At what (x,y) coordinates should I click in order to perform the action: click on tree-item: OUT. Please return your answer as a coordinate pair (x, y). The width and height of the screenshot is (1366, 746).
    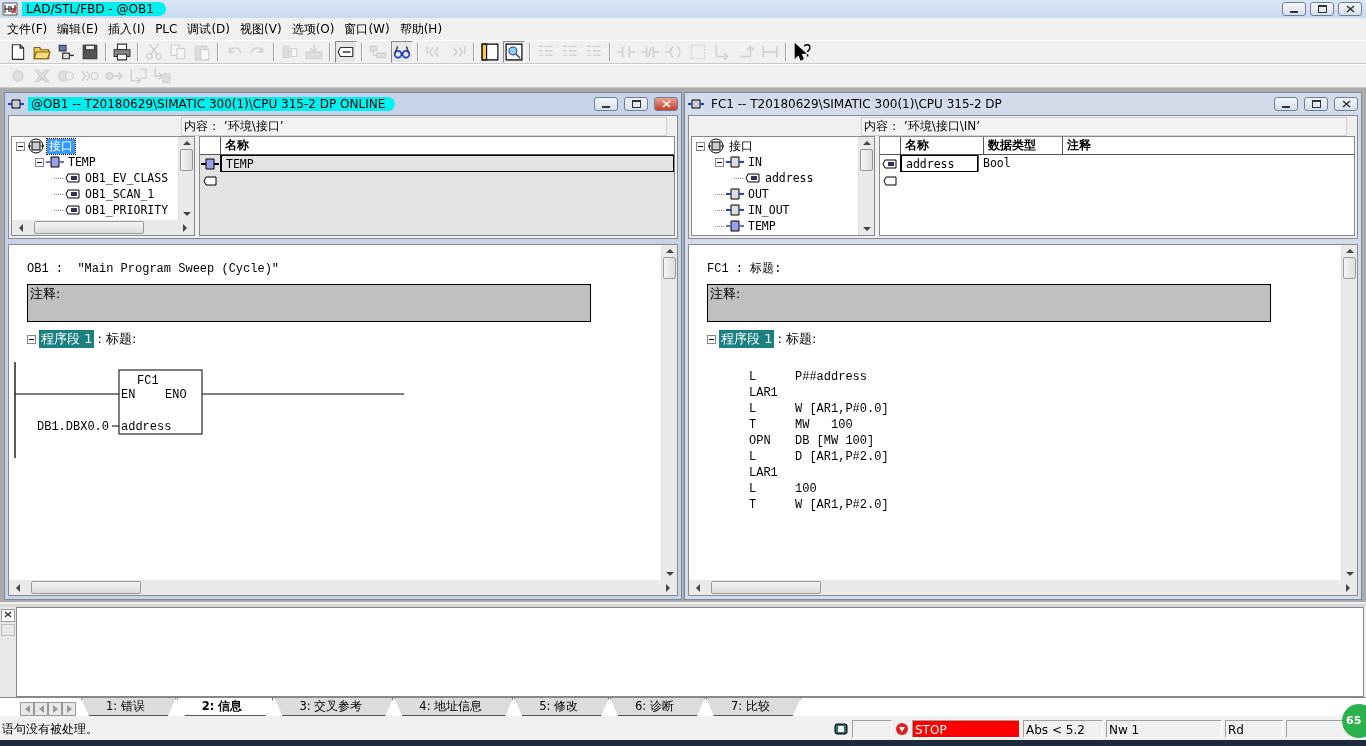
    Looking at the image, I should click on (758, 194).